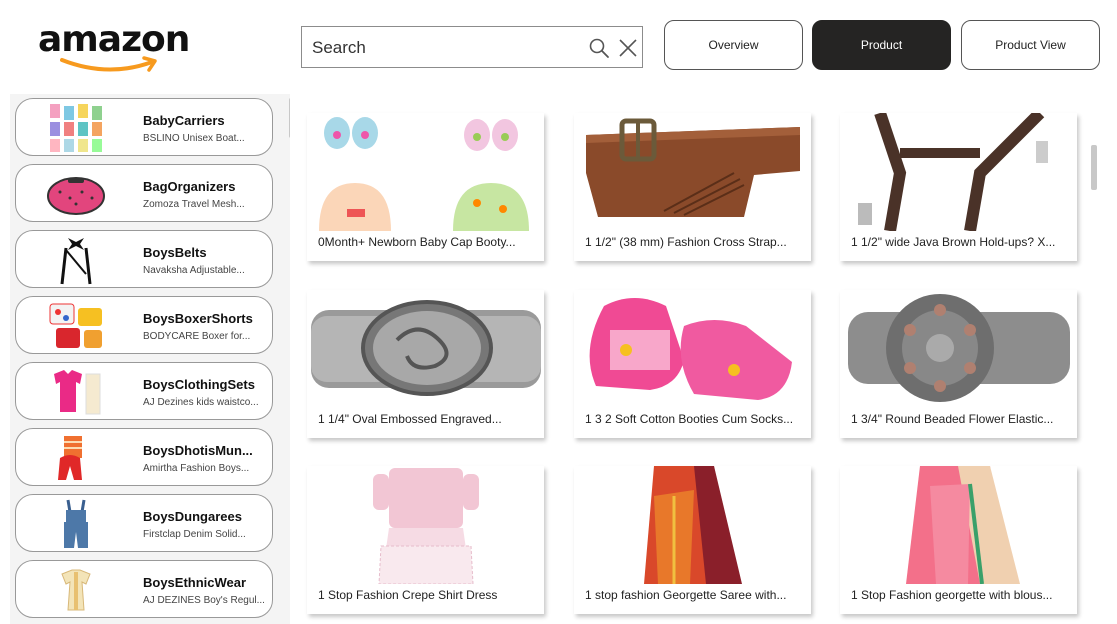  What do you see at coordinates (198, 318) in the screenshot?
I see `category-name: BoysBoxerShorts` at bounding box center [198, 318].